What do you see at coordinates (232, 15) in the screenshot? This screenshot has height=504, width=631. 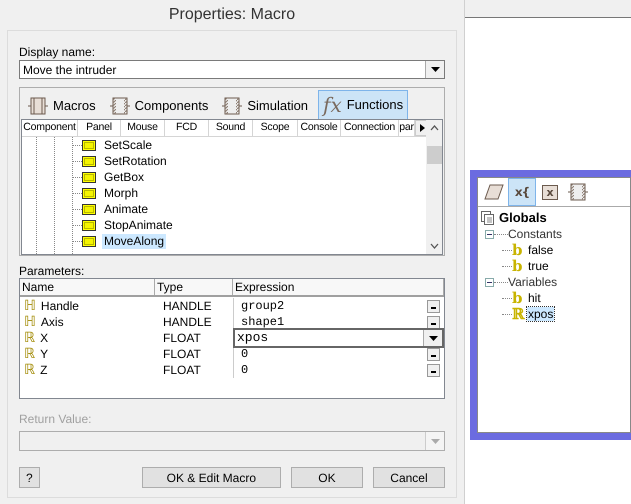 I see `window-title: Properties: Macro` at bounding box center [232, 15].